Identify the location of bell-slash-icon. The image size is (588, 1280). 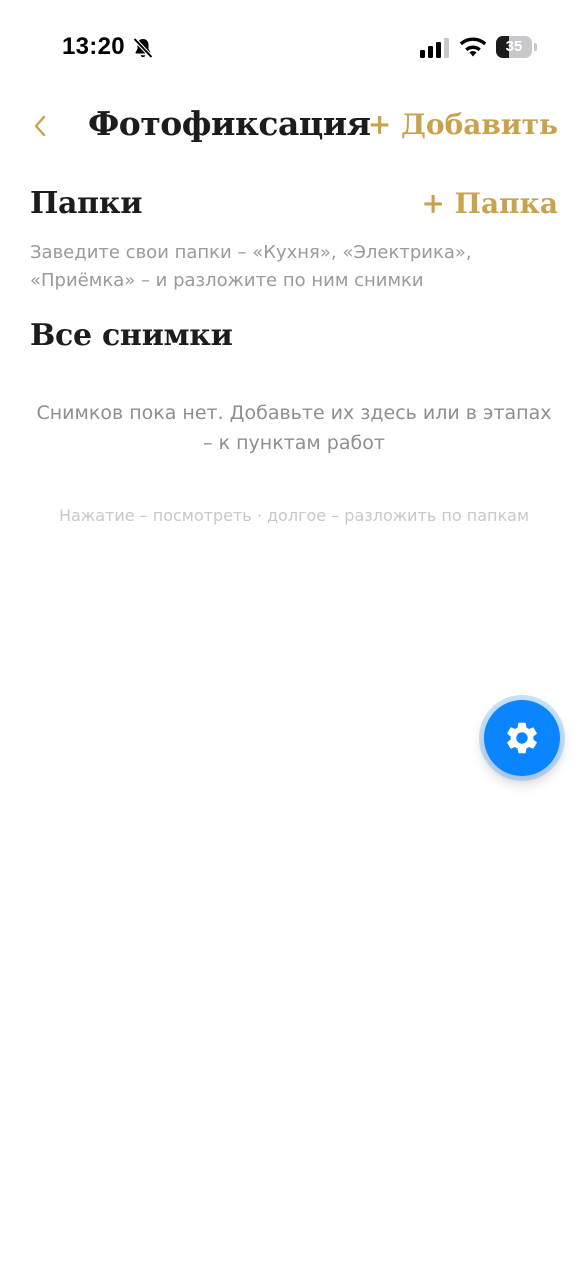
(143, 48).